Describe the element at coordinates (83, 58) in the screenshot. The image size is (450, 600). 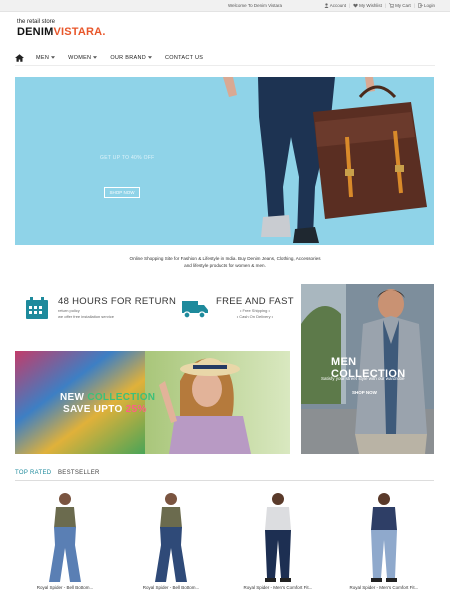
I see `nav-item-women: WOMEN` at that location.